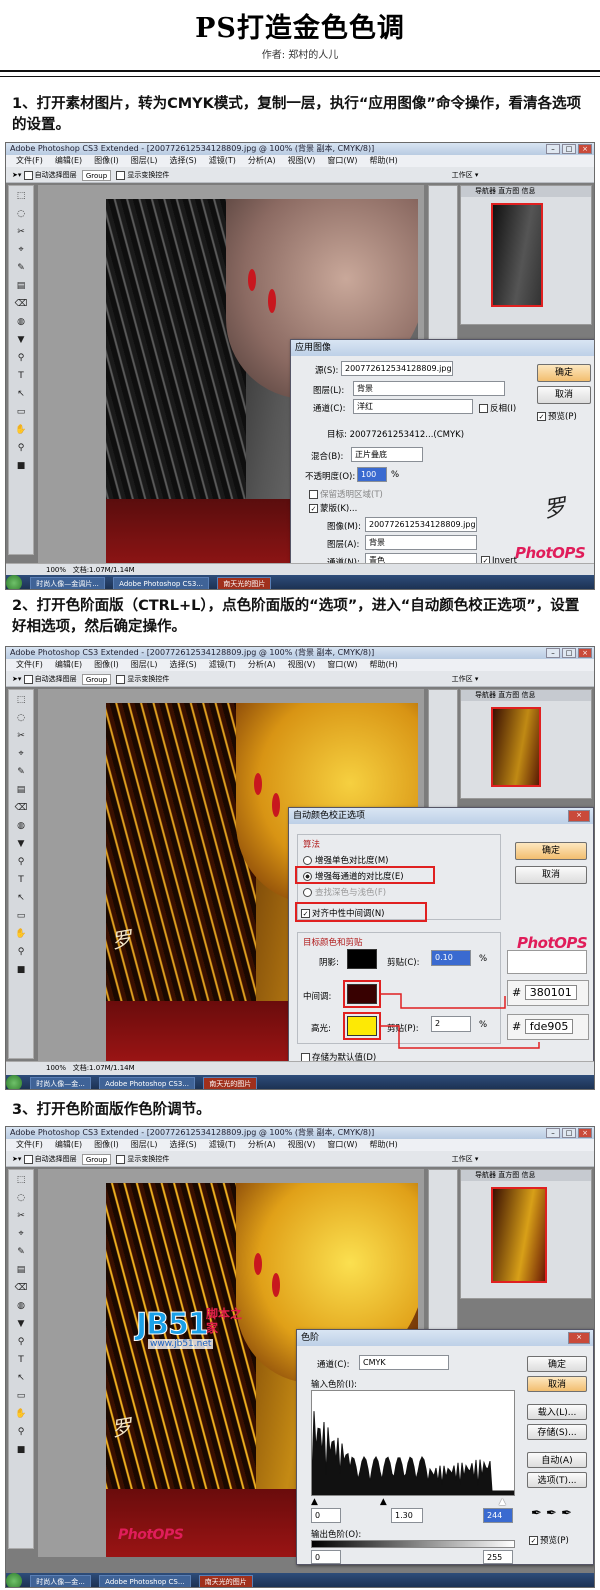 Image resolution: width=600 pixels, height=1590 pixels. I want to click on channel-select: CMYK, so click(404, 1362).